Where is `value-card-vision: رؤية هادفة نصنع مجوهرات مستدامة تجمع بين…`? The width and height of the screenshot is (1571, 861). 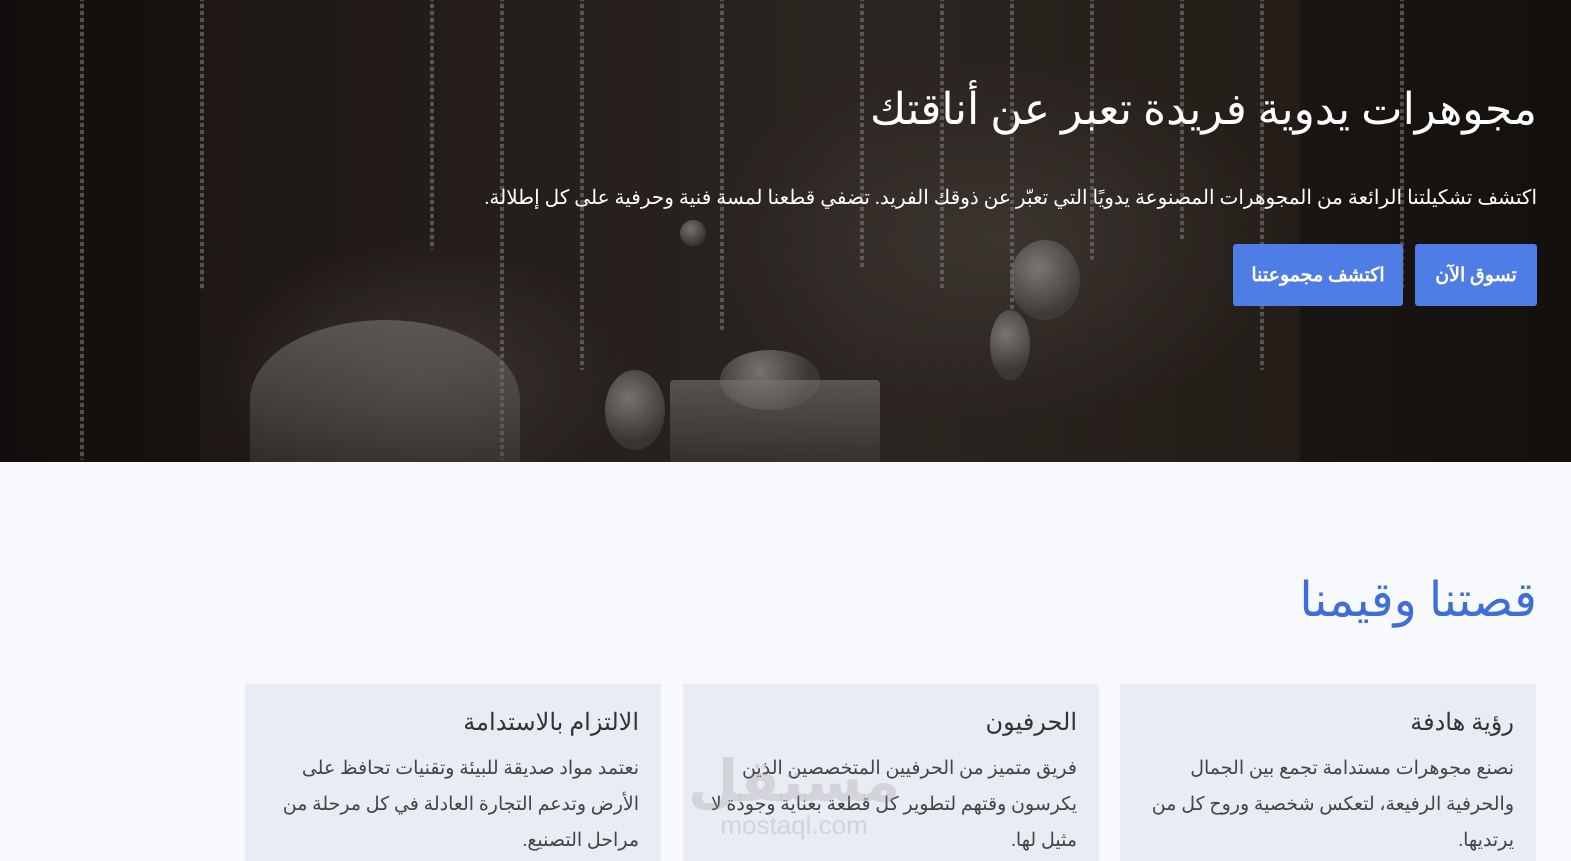
value-card-vision: رؤية هادفة نصنع مجوهرات مستدامة تجمع بين… is located at coordinates (1328, 772).